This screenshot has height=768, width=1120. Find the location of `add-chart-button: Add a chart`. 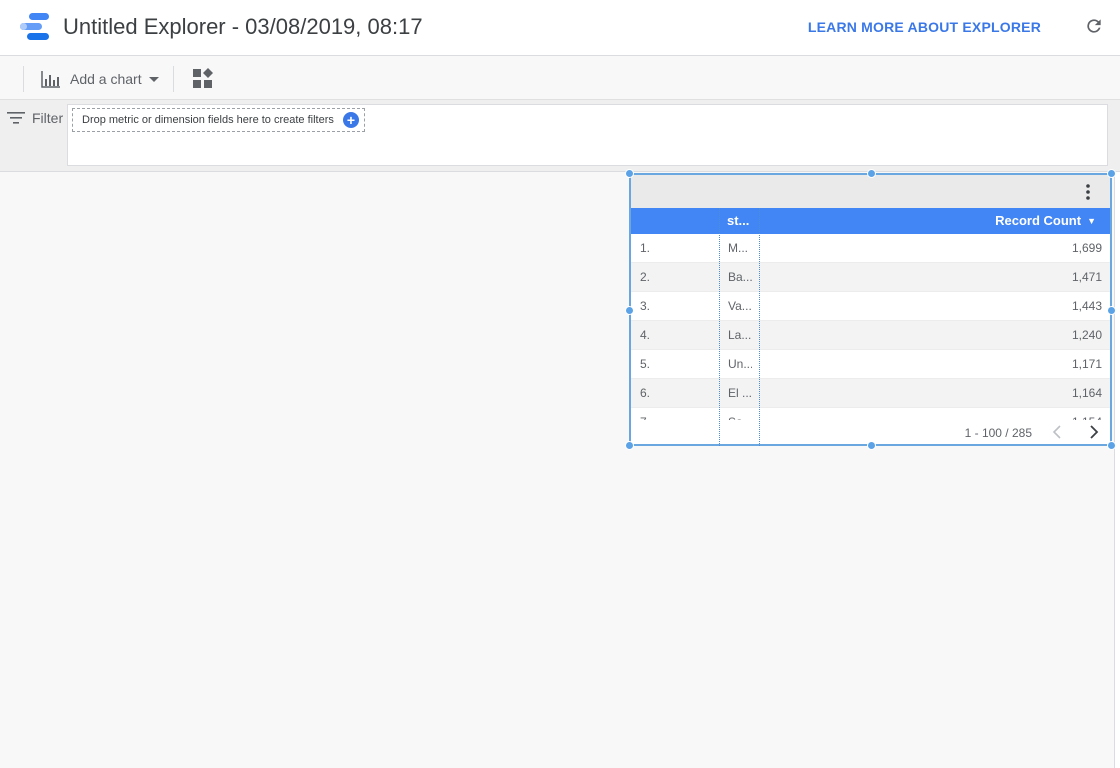

add-chart-button: Add a chart is located at coordinates (100, 79).